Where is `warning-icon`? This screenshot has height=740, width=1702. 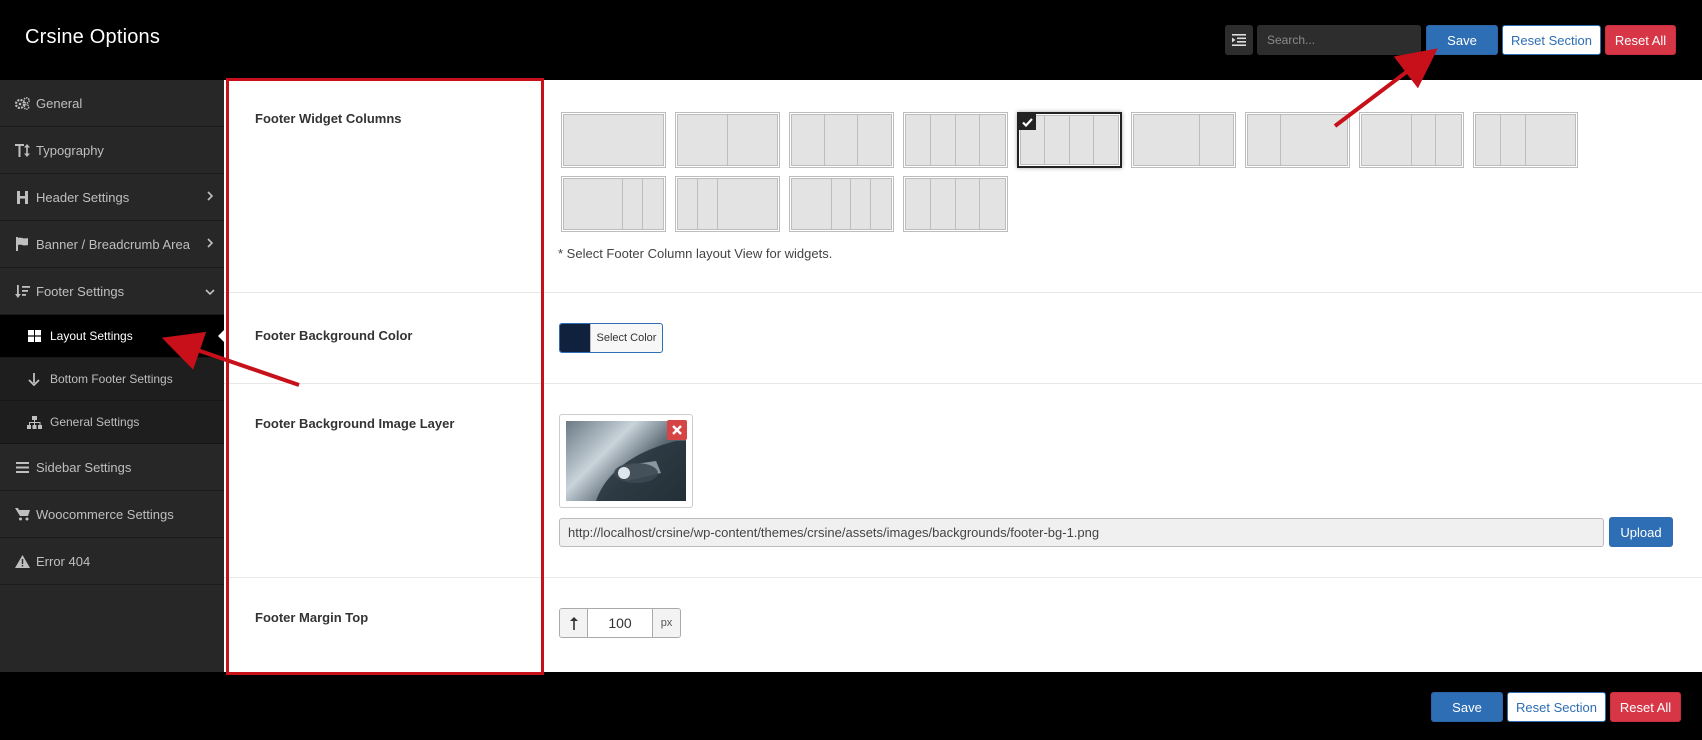
warning-icon is located at coordinates (22, 561).